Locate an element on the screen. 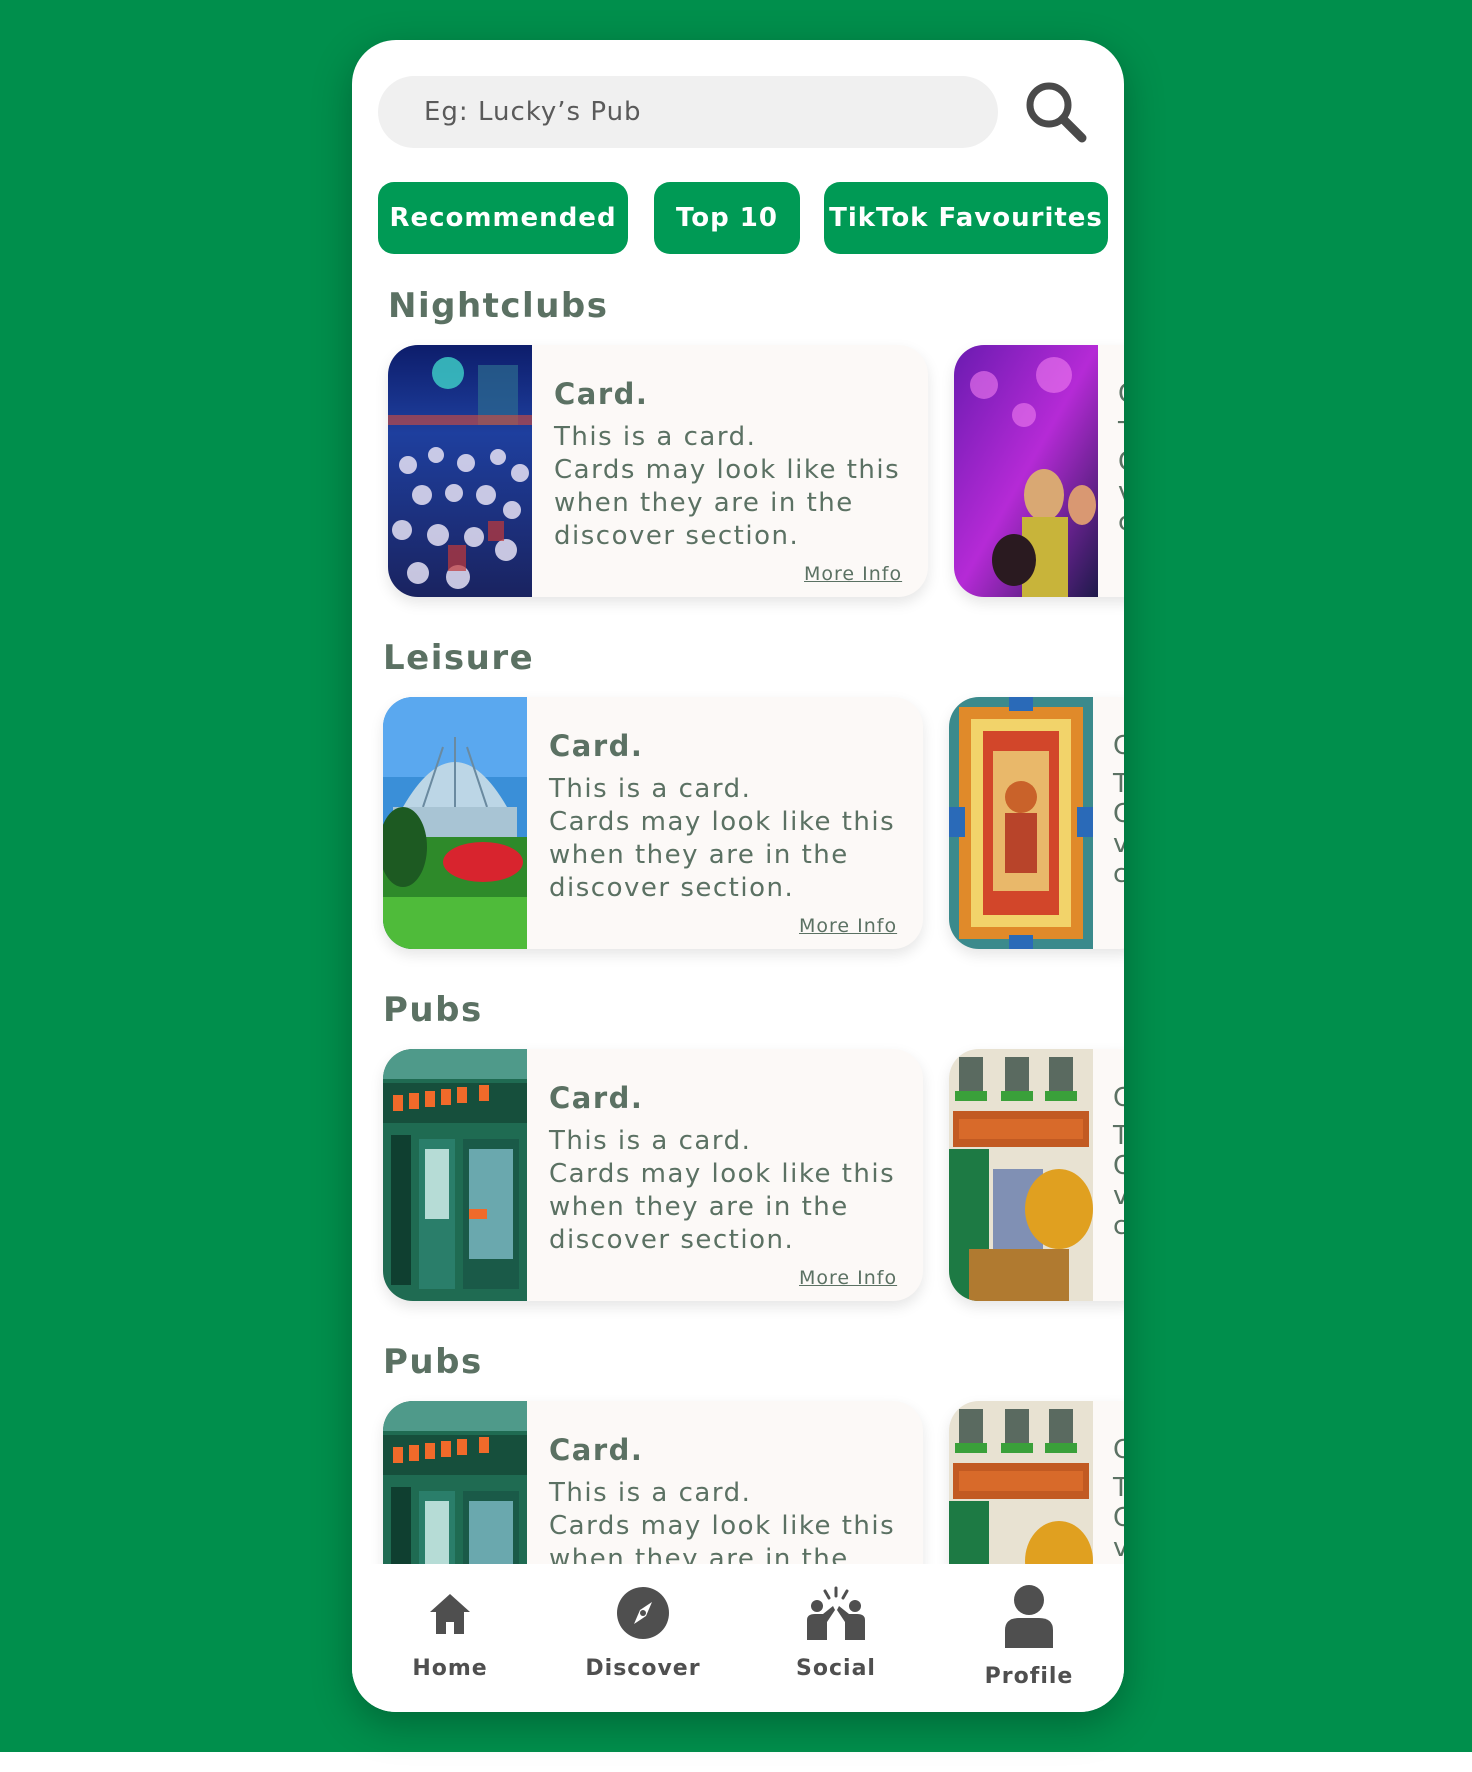 The width and height of the screenshot is (1472, 1772). nav-home: Home is located at coordinates (450, 1638).